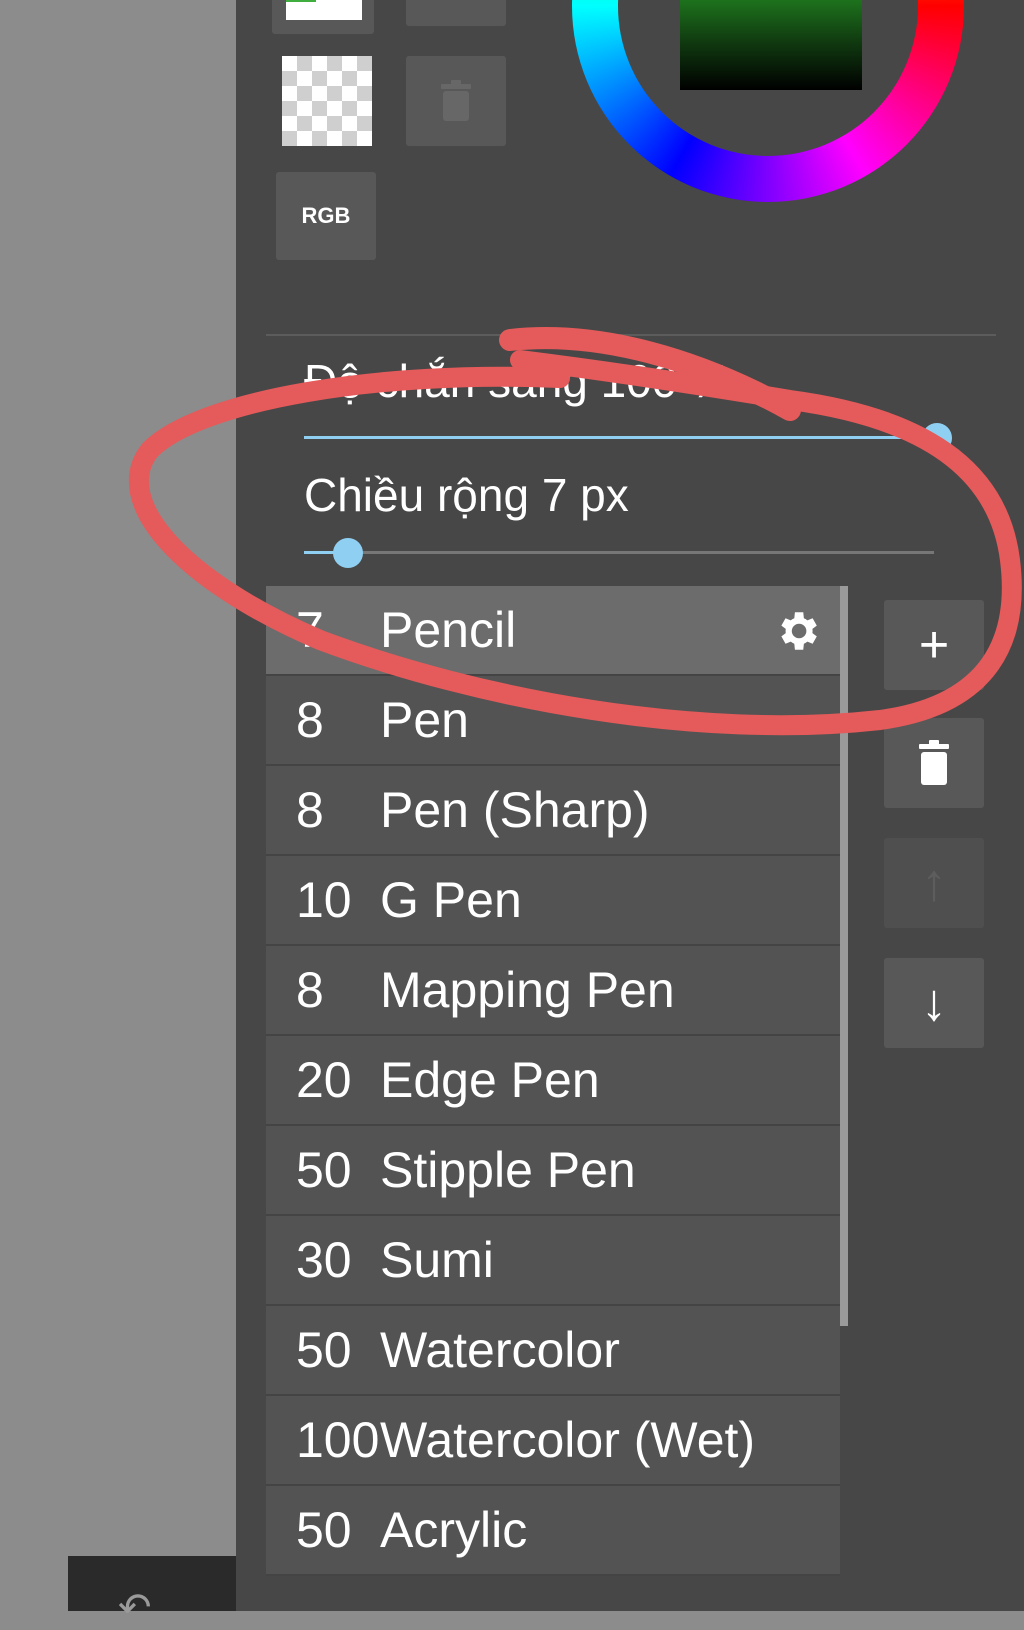  What do you see at coordinates (135, 1608) in the screenshot?
I see `undo-icon: ↶` at bounding box center [135, 1608].